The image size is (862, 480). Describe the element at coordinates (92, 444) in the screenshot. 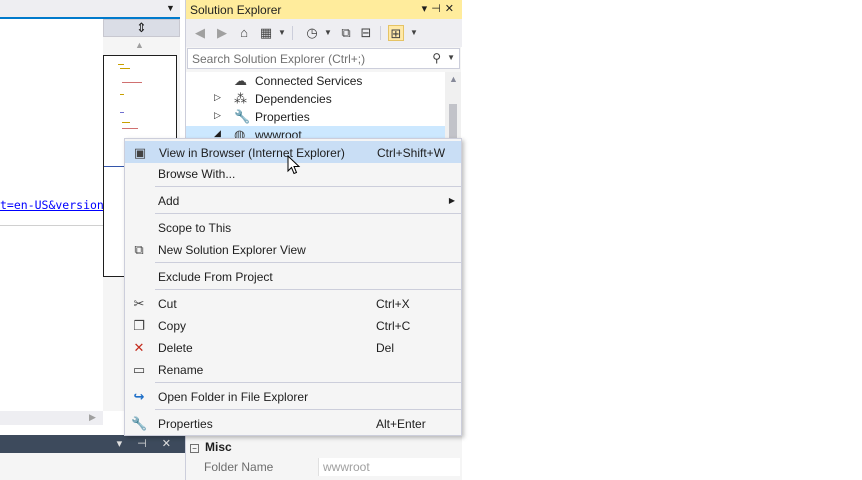

I see `bottom-panel-title-bar: ▾ ⊣ ✕` at that location.